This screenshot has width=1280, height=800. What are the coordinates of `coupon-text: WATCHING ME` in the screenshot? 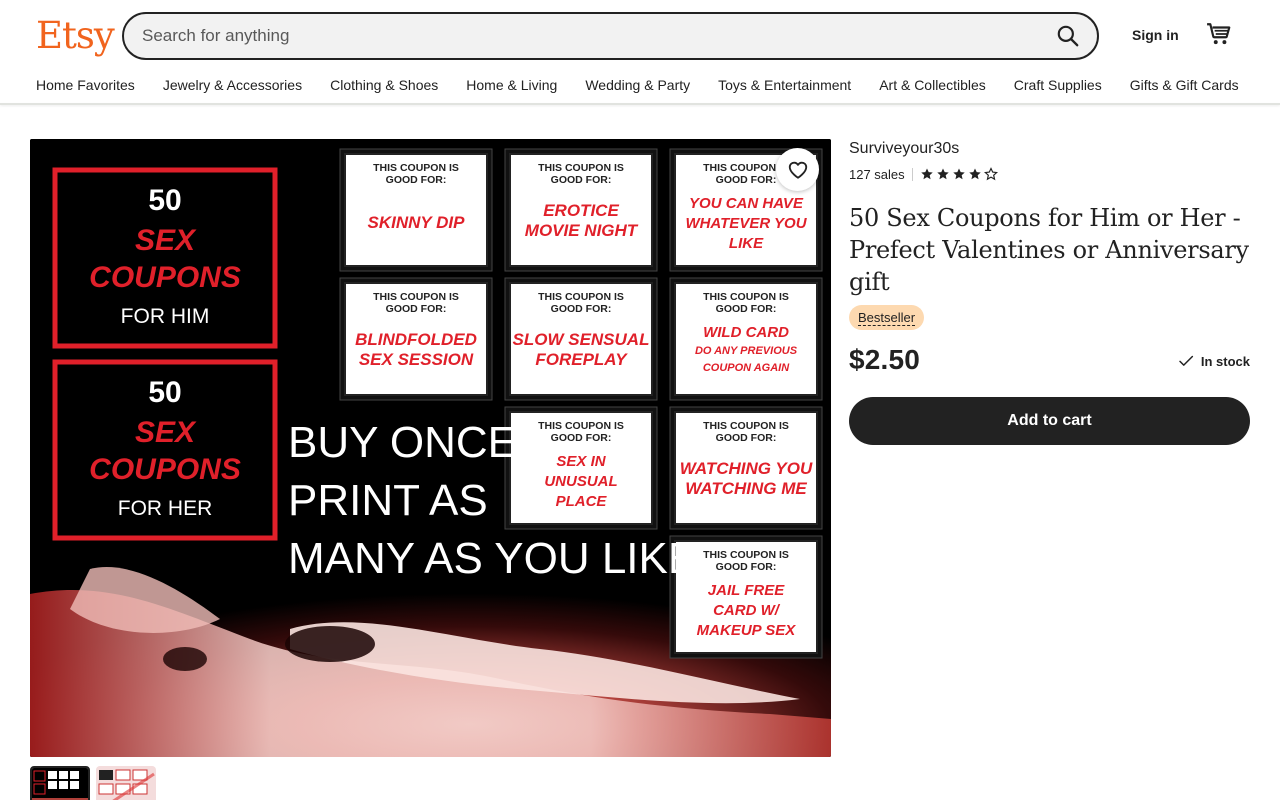 It's located at (746, 488).